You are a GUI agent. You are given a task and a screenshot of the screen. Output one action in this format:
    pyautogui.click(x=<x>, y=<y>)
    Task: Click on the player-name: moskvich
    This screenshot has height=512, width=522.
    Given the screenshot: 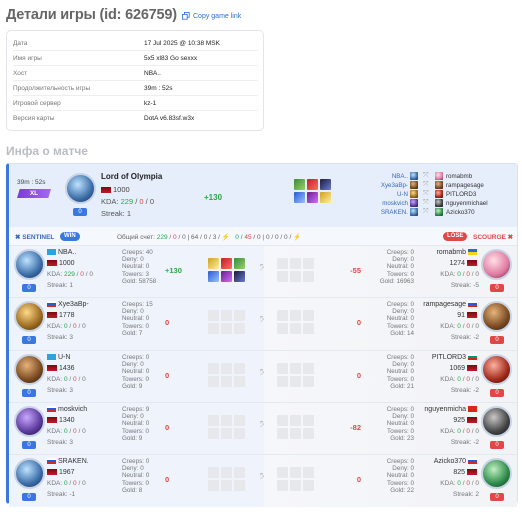 What is the action you would take?
    pyautogui.click(x=67, y=409)
    